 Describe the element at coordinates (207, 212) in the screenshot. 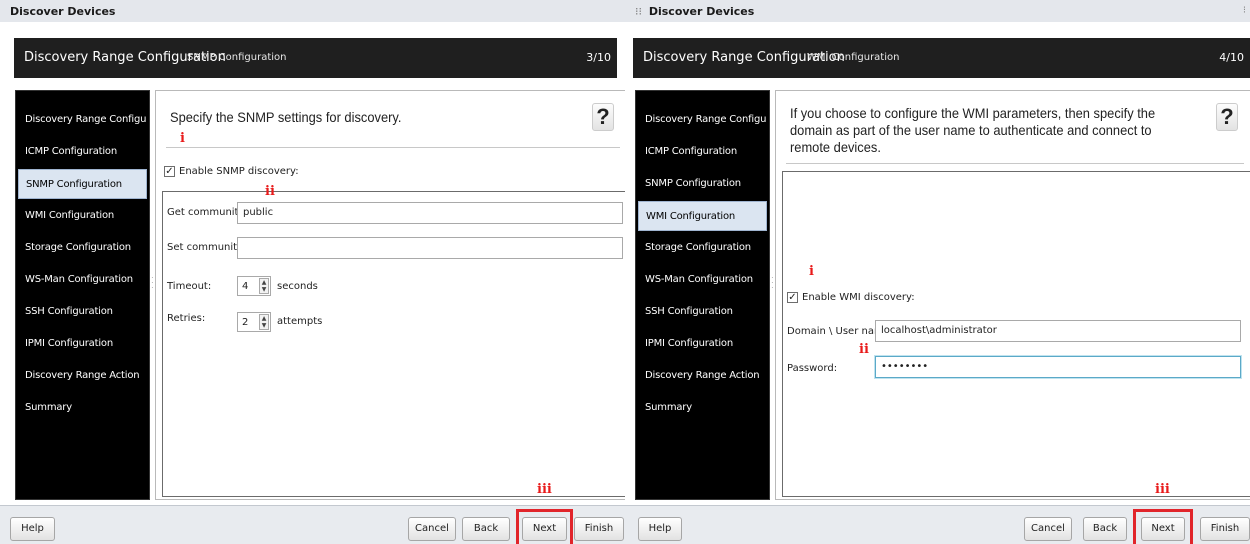

I see `get-community-label: Get community:` at that location.